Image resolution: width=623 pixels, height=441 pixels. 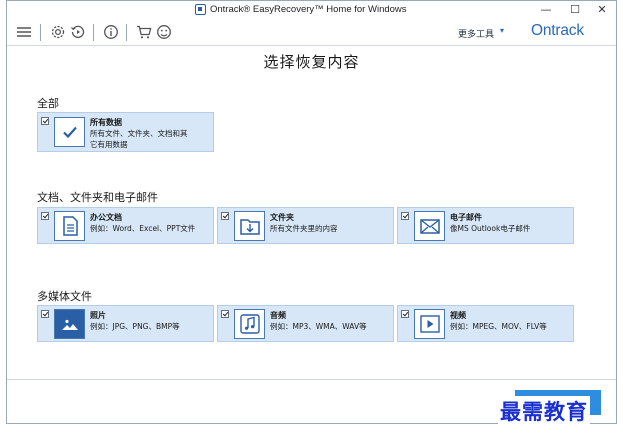 I want to click on history-icon, so click(x=78, y=32).